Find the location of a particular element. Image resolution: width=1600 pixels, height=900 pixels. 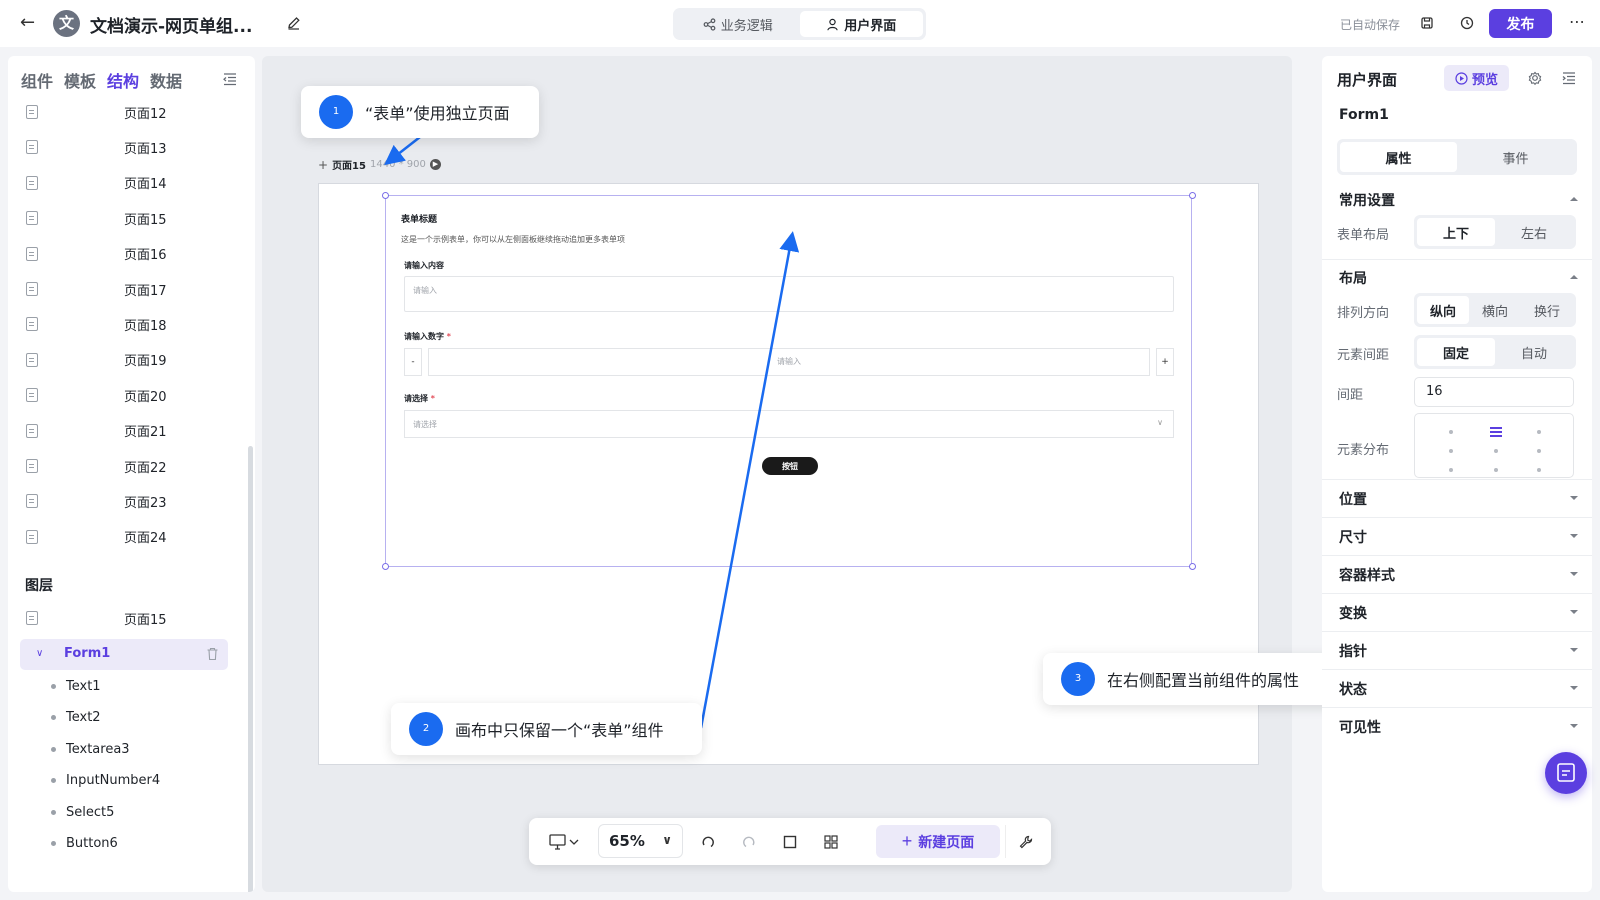

form-layout-vertical: 上下 is located at coordinates (1456, 232).